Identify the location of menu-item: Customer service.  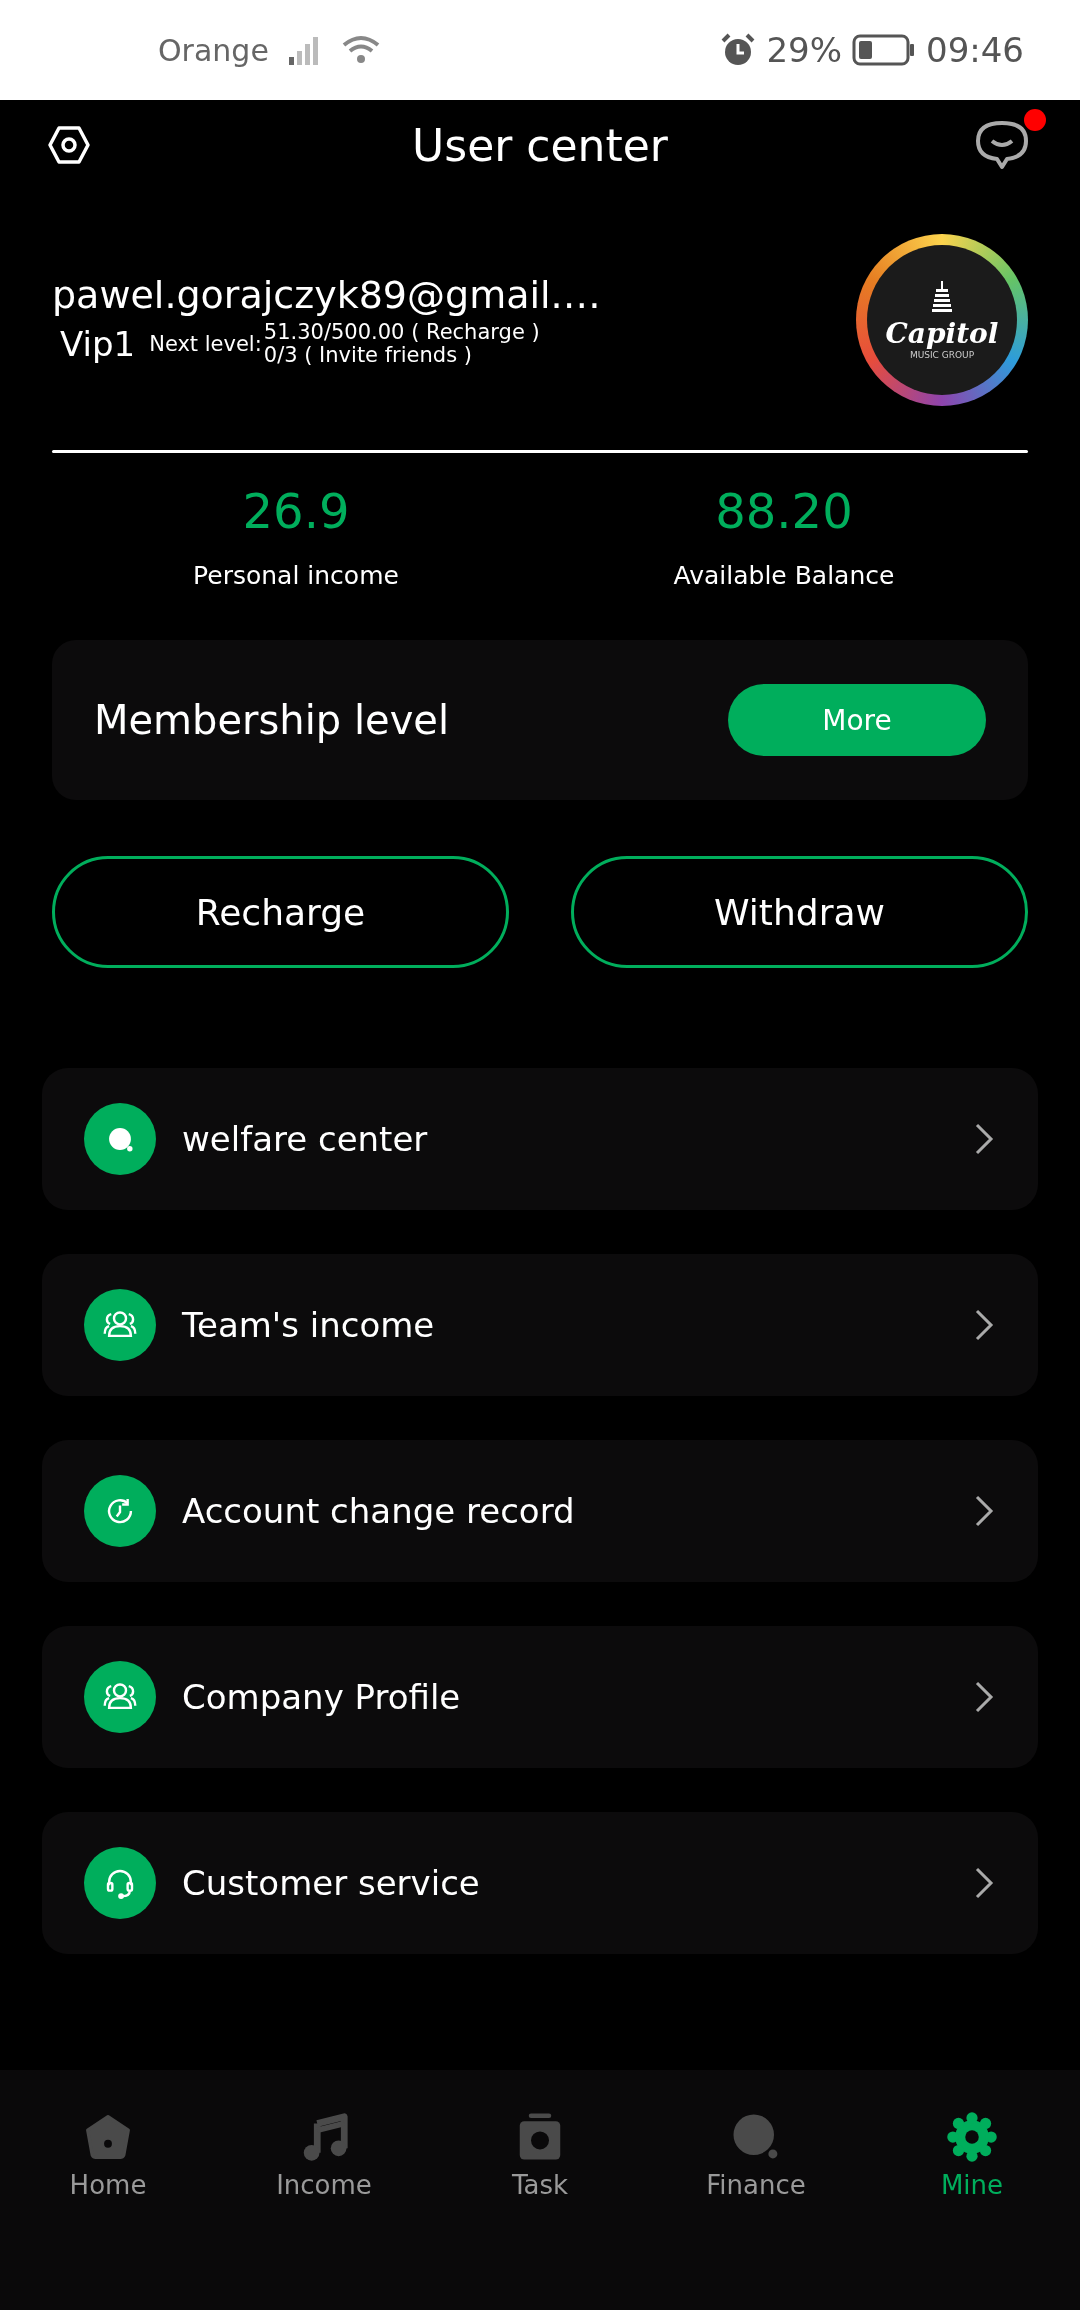
(540, 1883).